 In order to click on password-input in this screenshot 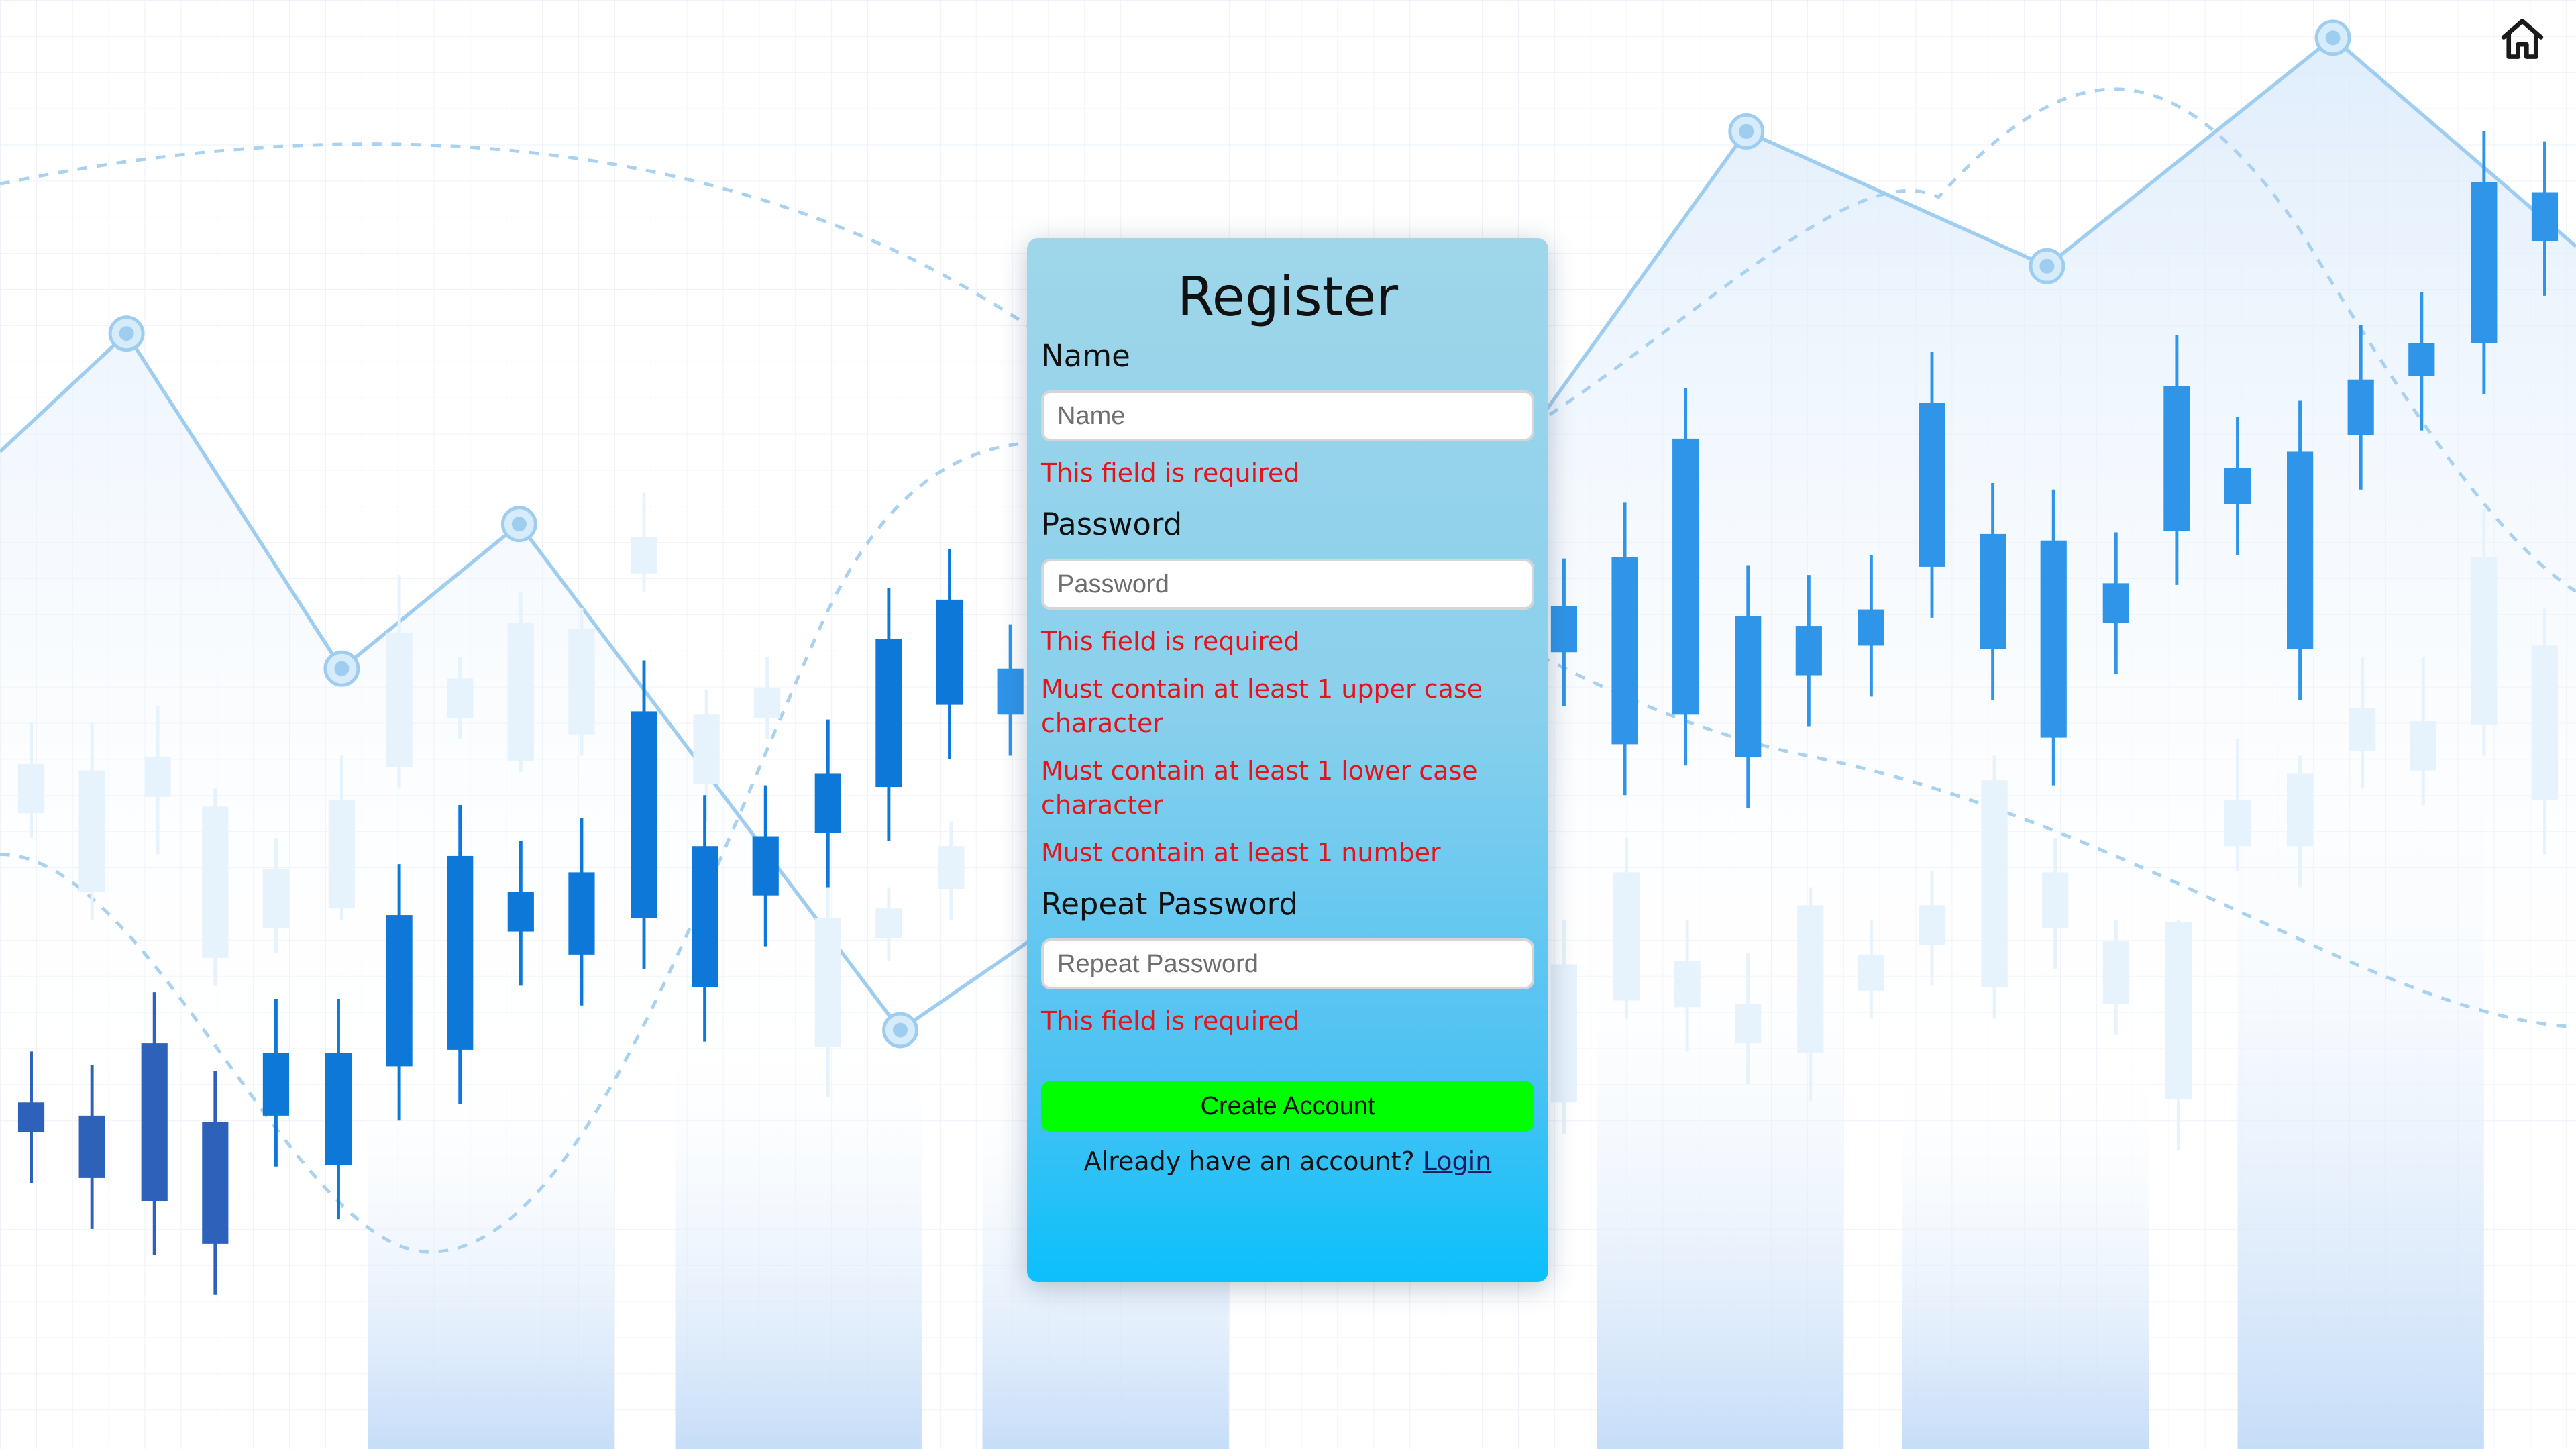, I will do `click(1287, 584)`.